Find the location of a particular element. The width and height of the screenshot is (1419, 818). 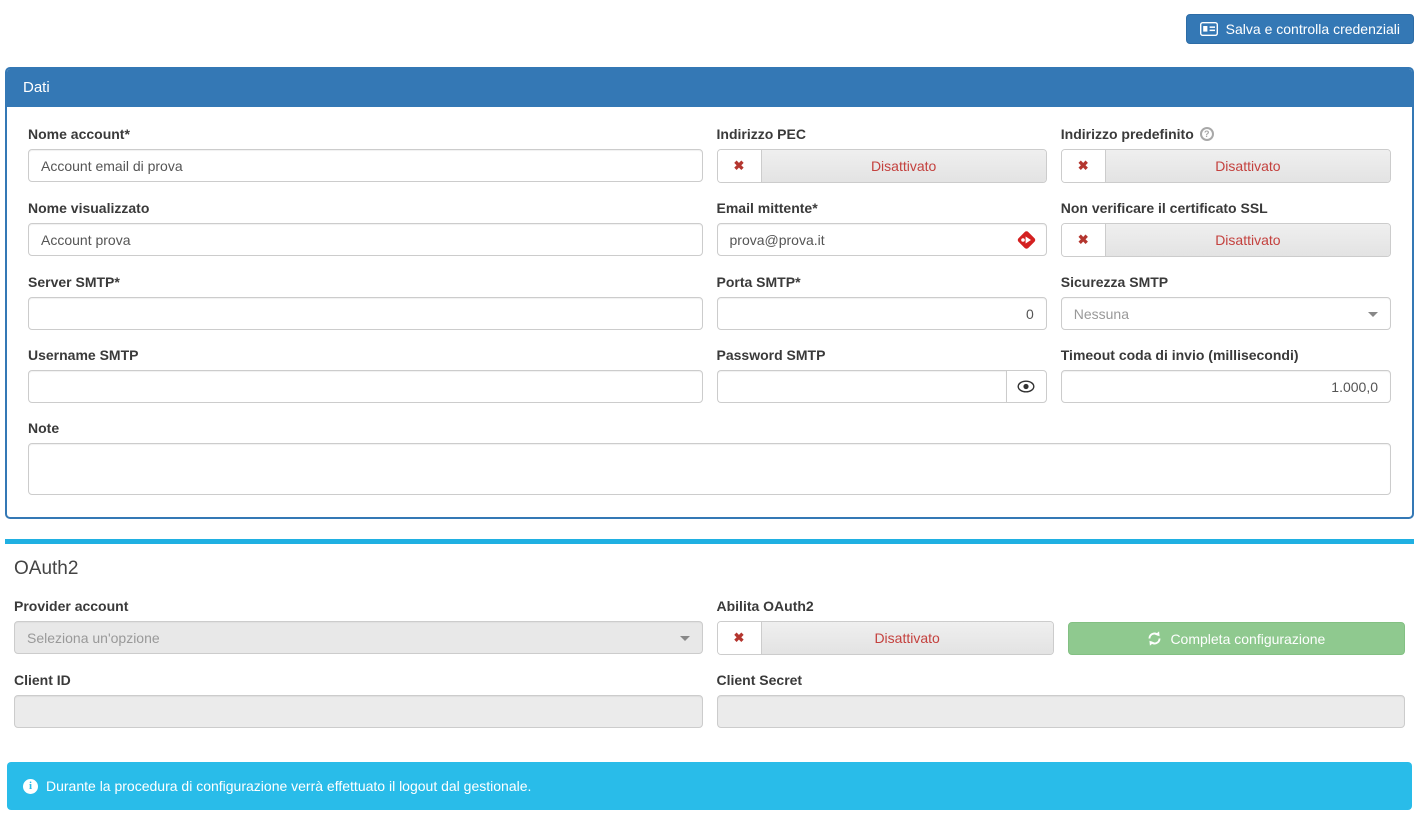

non-verificare-ssl-toggle-state: Disattivato is located at coordinates (1247, 240).